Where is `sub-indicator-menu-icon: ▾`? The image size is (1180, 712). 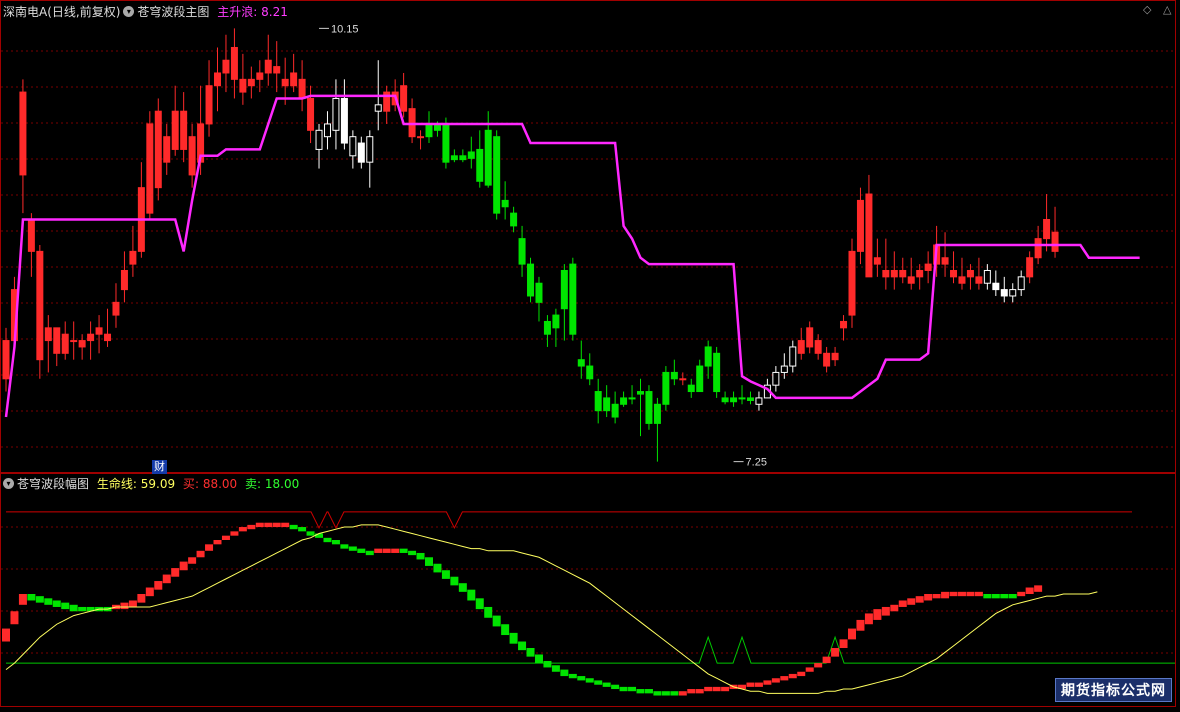
sub-indicator-menu-icon: ▾ is located at coordinates (8, 483).